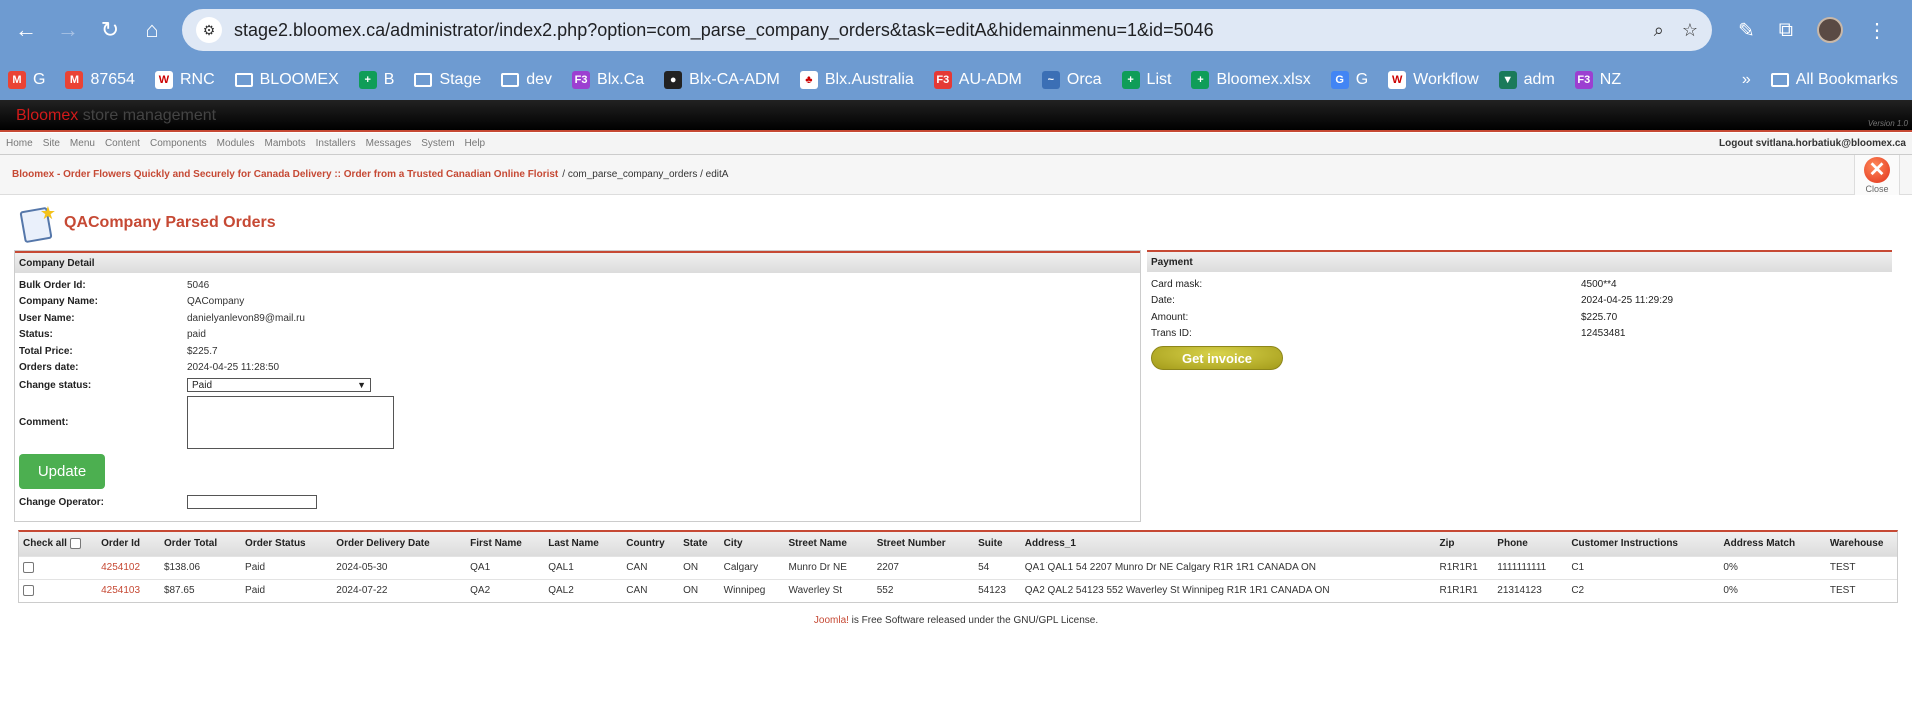 Image resolution: width=1912 pixels, height=706 pixels. I want to click on company-detail-row: Orders date: 2024-04-25 11:28:50, so click(577, 368).